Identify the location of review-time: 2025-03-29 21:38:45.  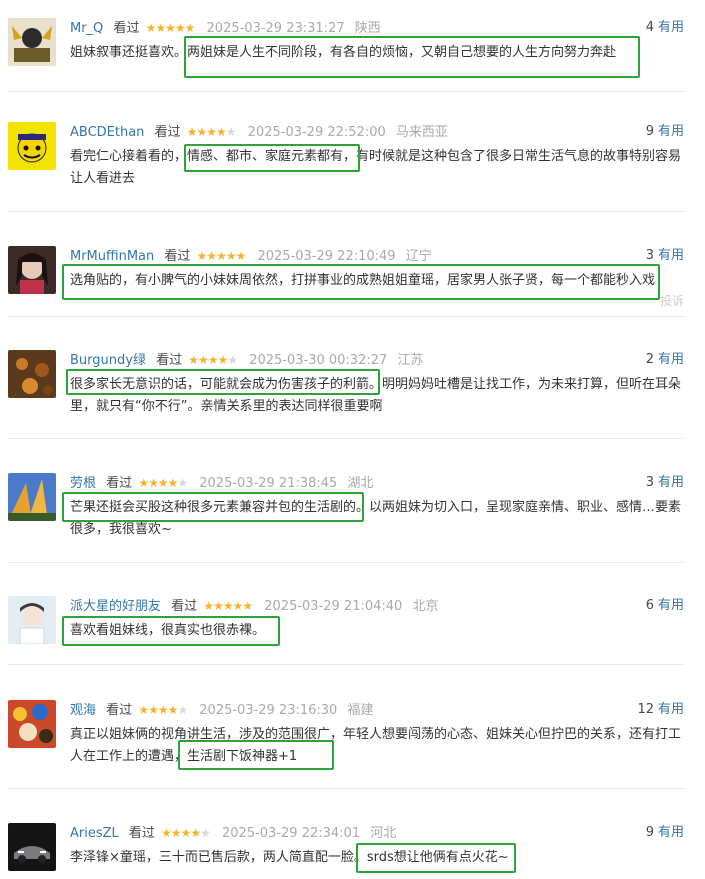
(268, 483).